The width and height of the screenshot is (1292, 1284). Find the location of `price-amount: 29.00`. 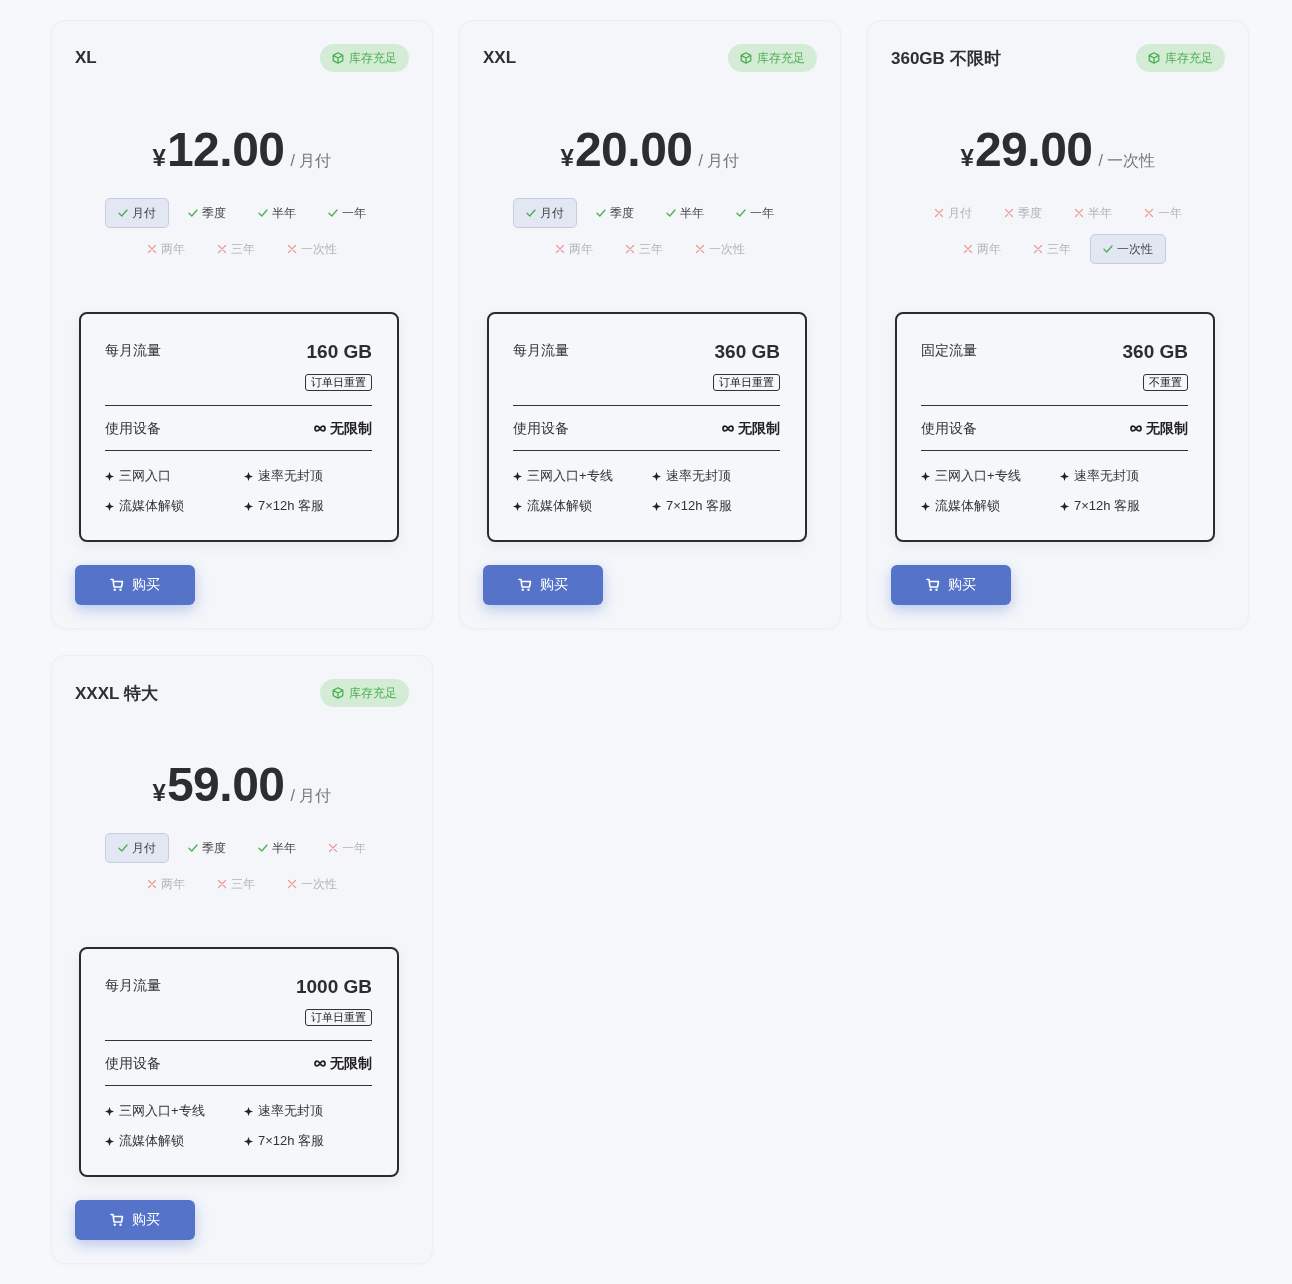

price-amount: 29.00 is located at coordinates (1033, 150).